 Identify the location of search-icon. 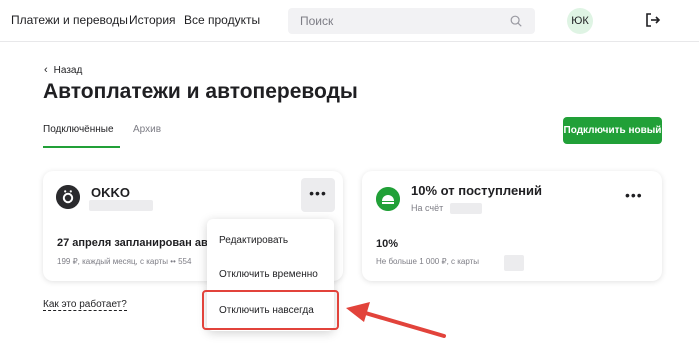
(516, 21).